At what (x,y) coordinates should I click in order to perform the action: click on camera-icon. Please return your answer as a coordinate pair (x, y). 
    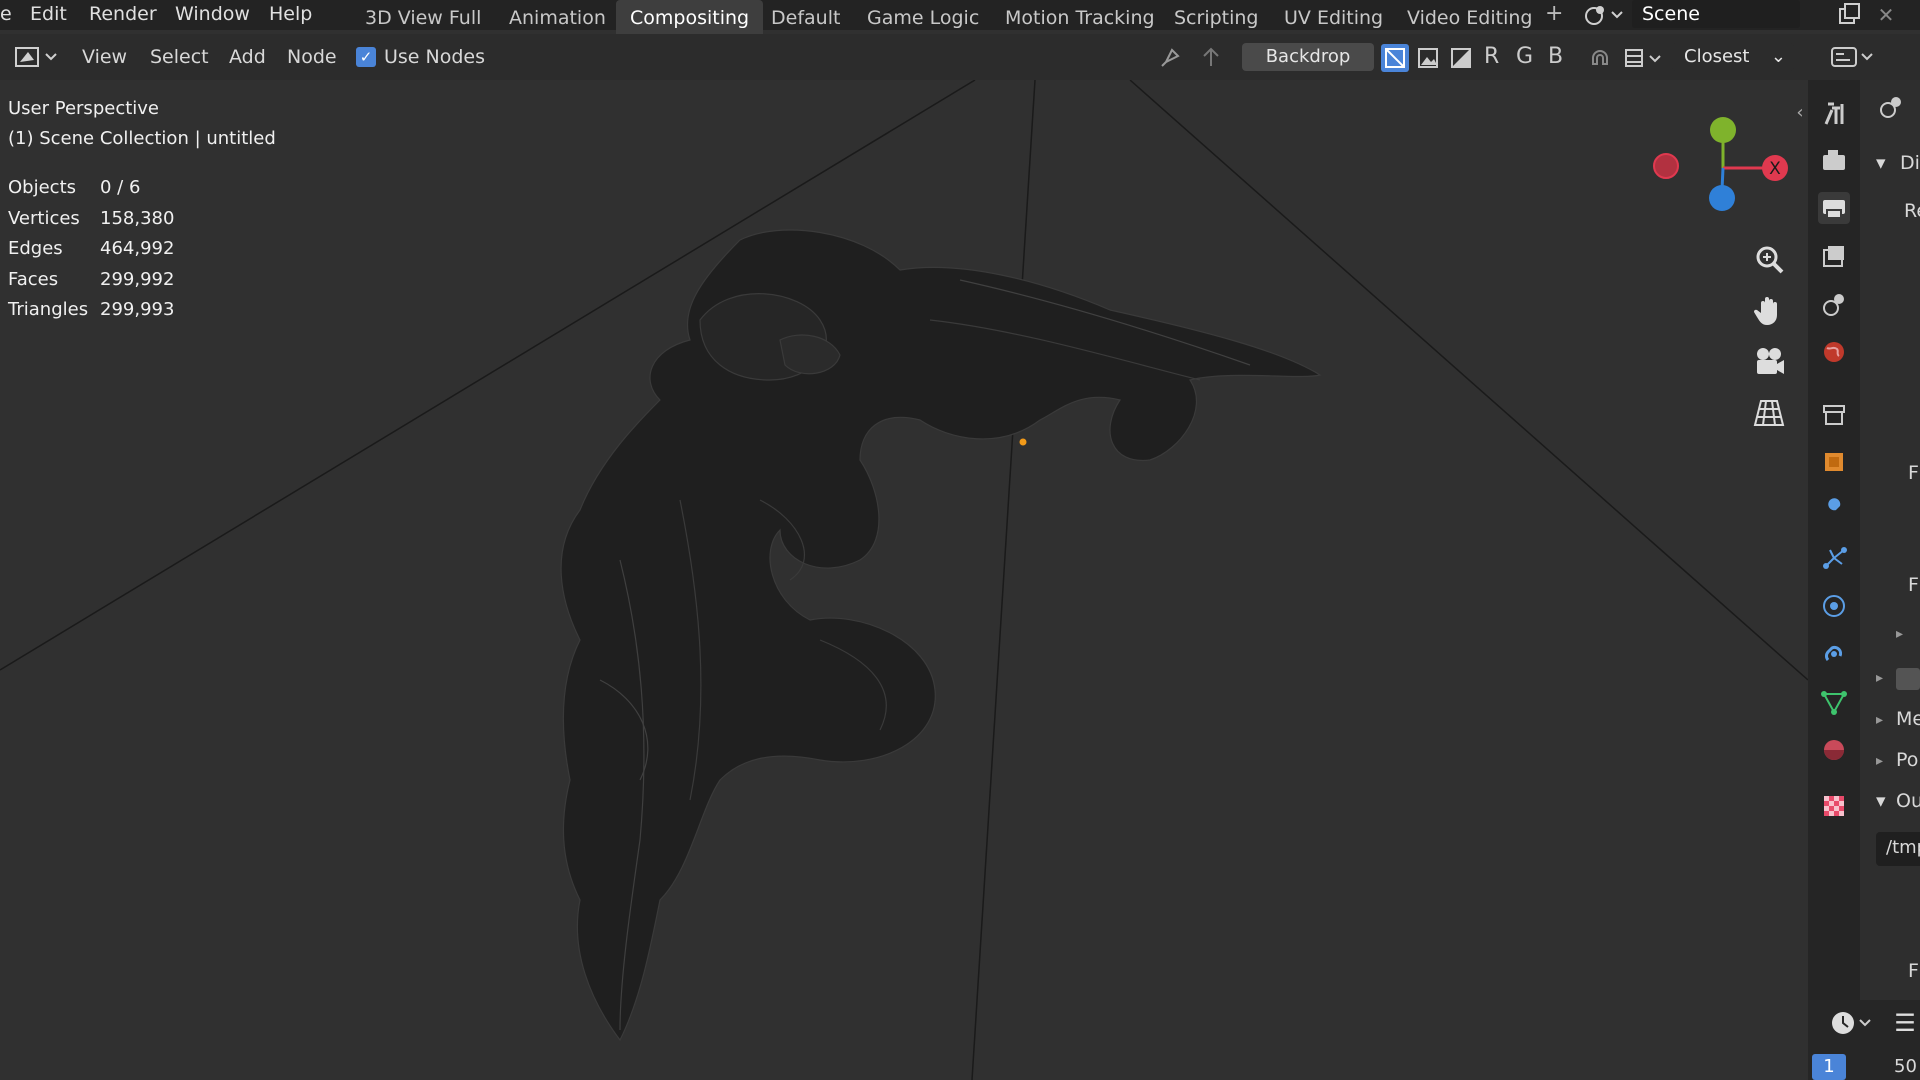
    Looking at the image, I should click on (1770, 361).